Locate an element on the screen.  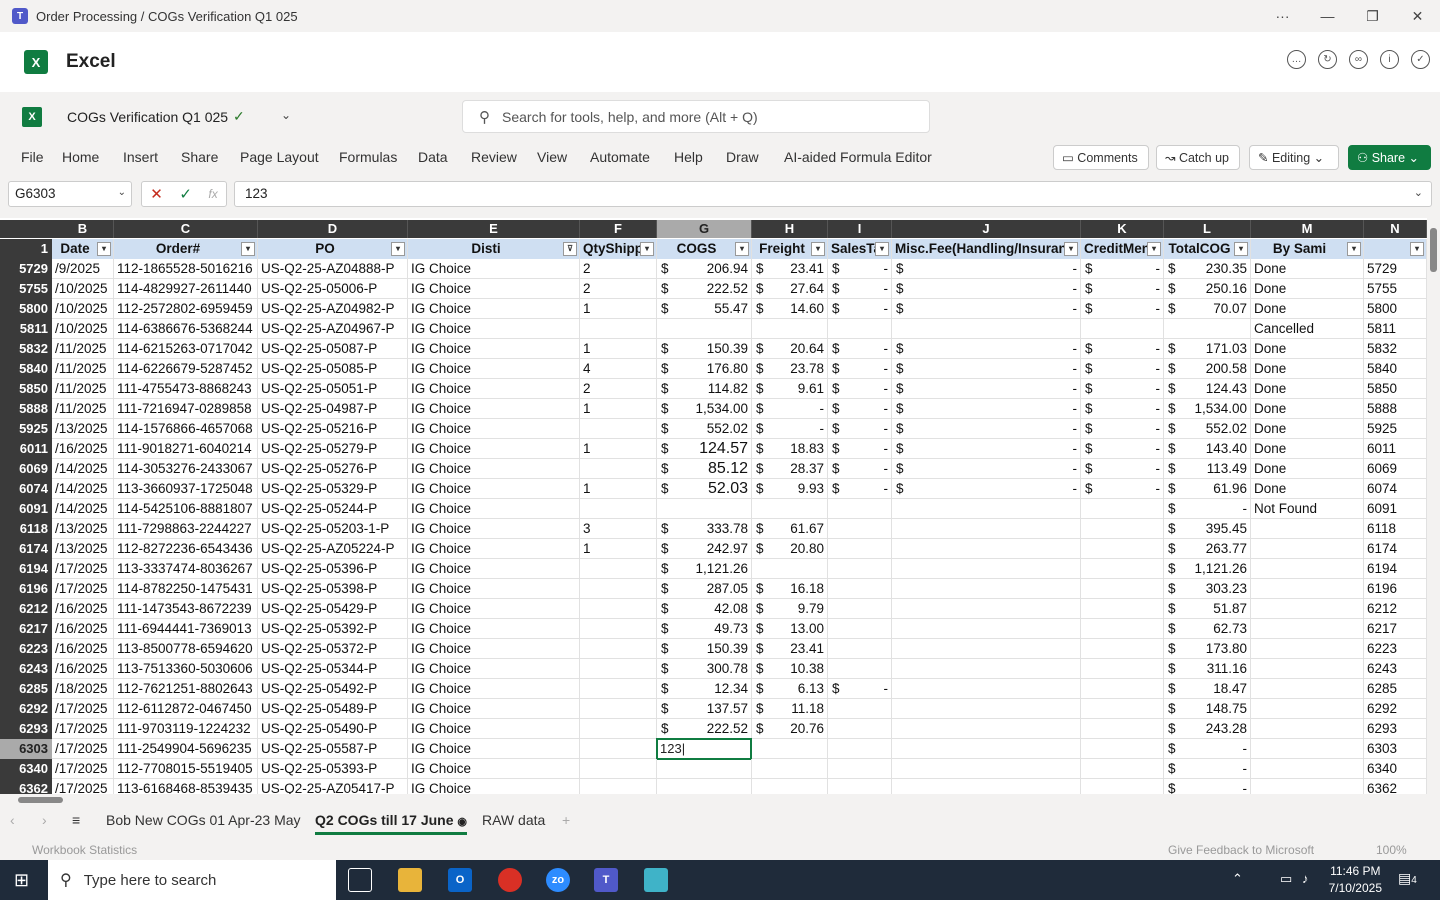
prev-sheet-icon: ‹ is located at coordinates (12, 820).